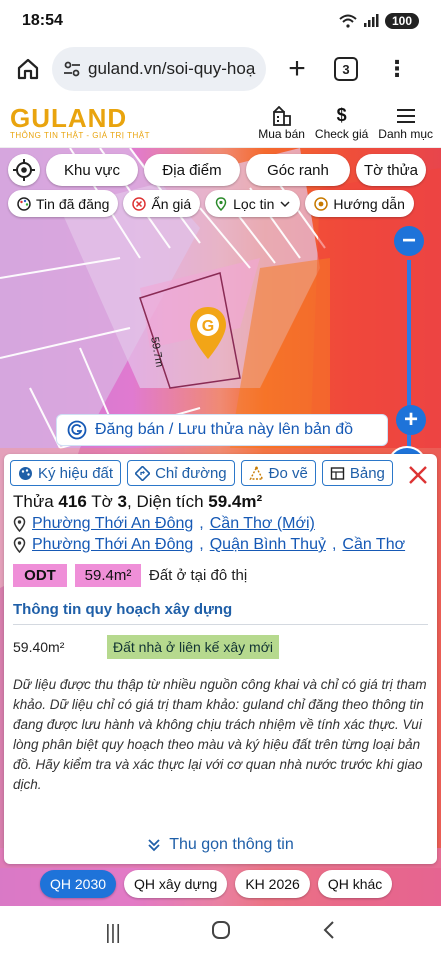  I want to click on nav-mua-ban: Mua bán, so click(281, 123).